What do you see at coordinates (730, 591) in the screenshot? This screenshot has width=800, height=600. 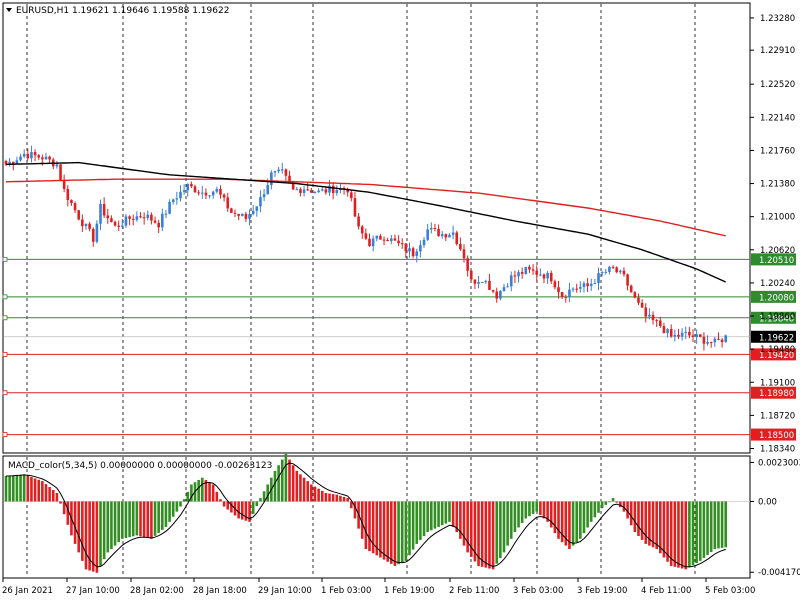 I see `time-tick-label: 5 Feb 03:00` at bounding box center [730, 591].